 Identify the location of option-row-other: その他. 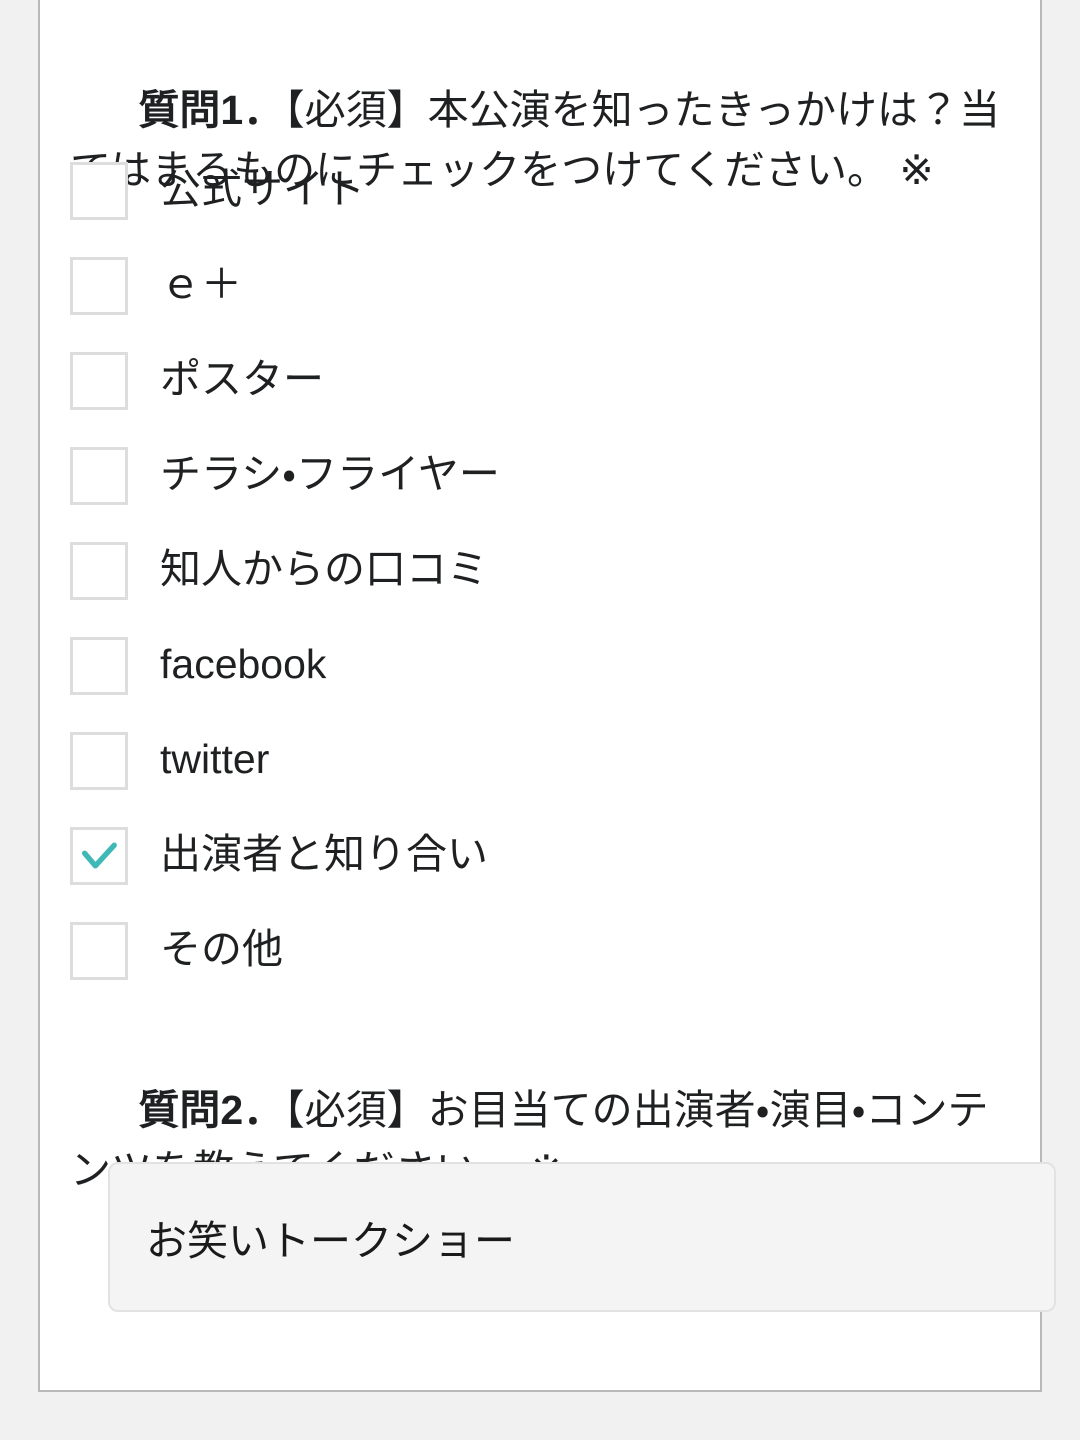
(520, 967).